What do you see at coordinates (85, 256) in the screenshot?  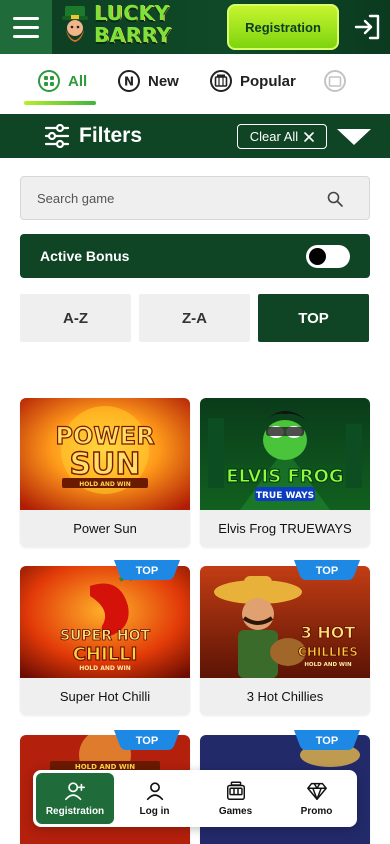 I see `active-bonus-label: Active Bonus` at bounding box center [85, 256].